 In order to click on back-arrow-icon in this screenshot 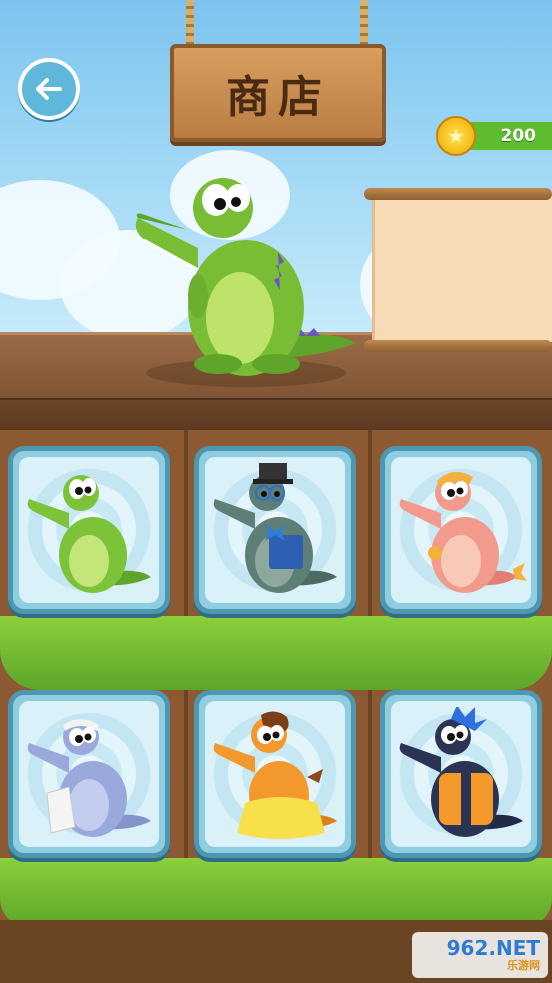, I will do `click(49, 89)`.